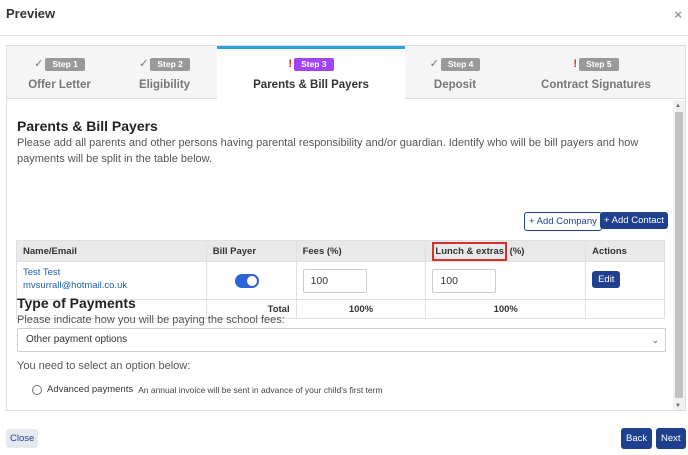 The height and width of the screenshot is (455, 688). I want to click on step-label: Deposit, so click(455, 85).